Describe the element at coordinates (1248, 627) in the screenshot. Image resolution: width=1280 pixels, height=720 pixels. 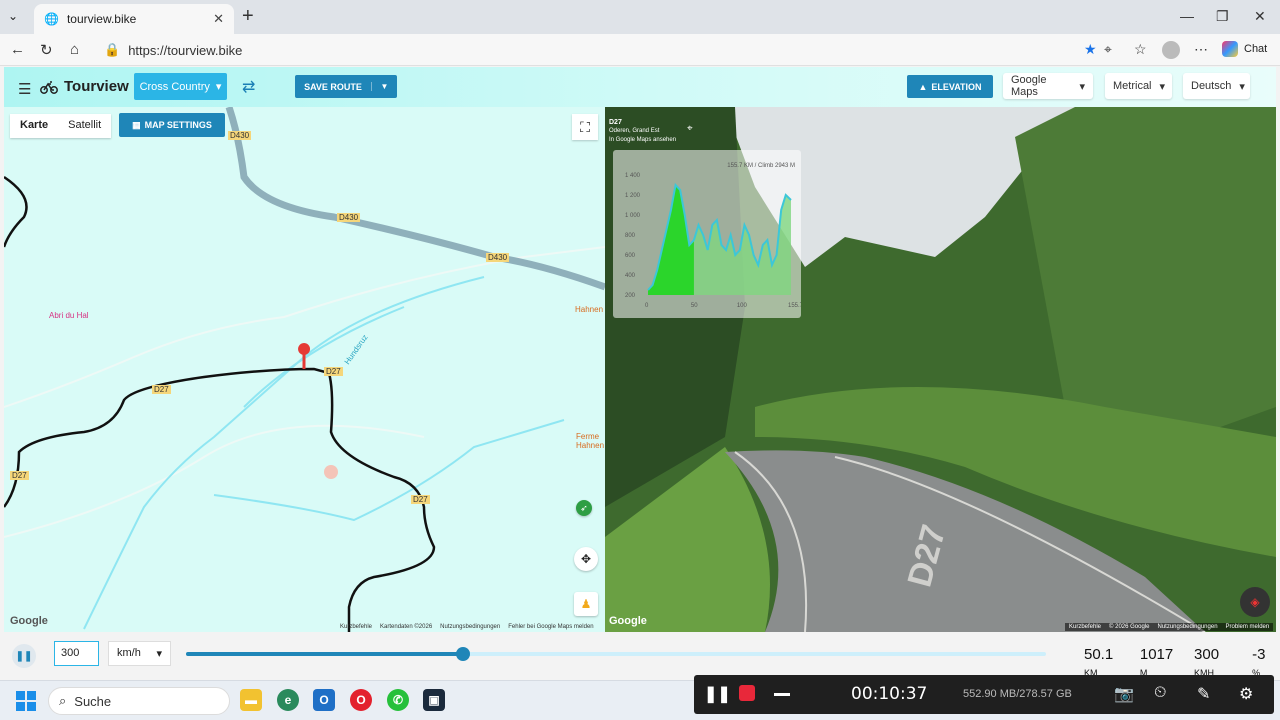
I see `sv-footer-report: Problem melden` at that location.